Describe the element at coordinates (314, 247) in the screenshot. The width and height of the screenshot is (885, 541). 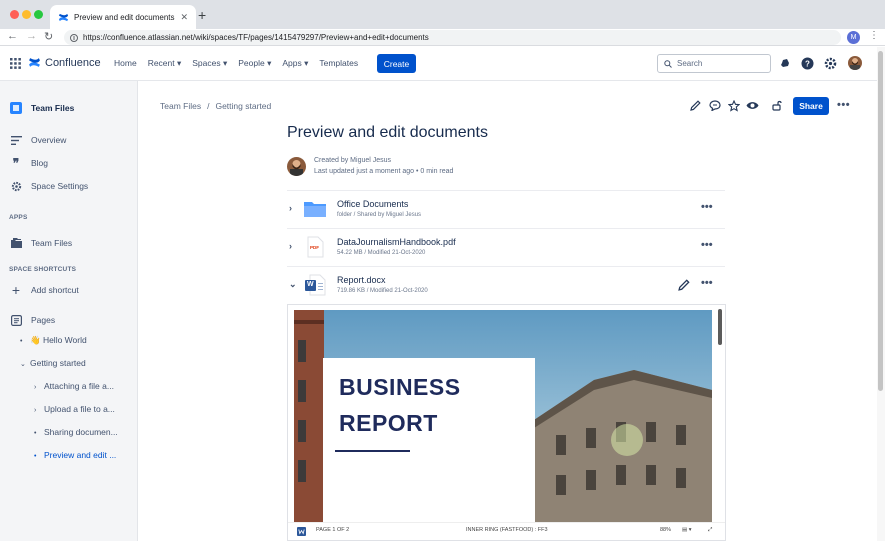
I see `pdf-badge: PDF` at that location.